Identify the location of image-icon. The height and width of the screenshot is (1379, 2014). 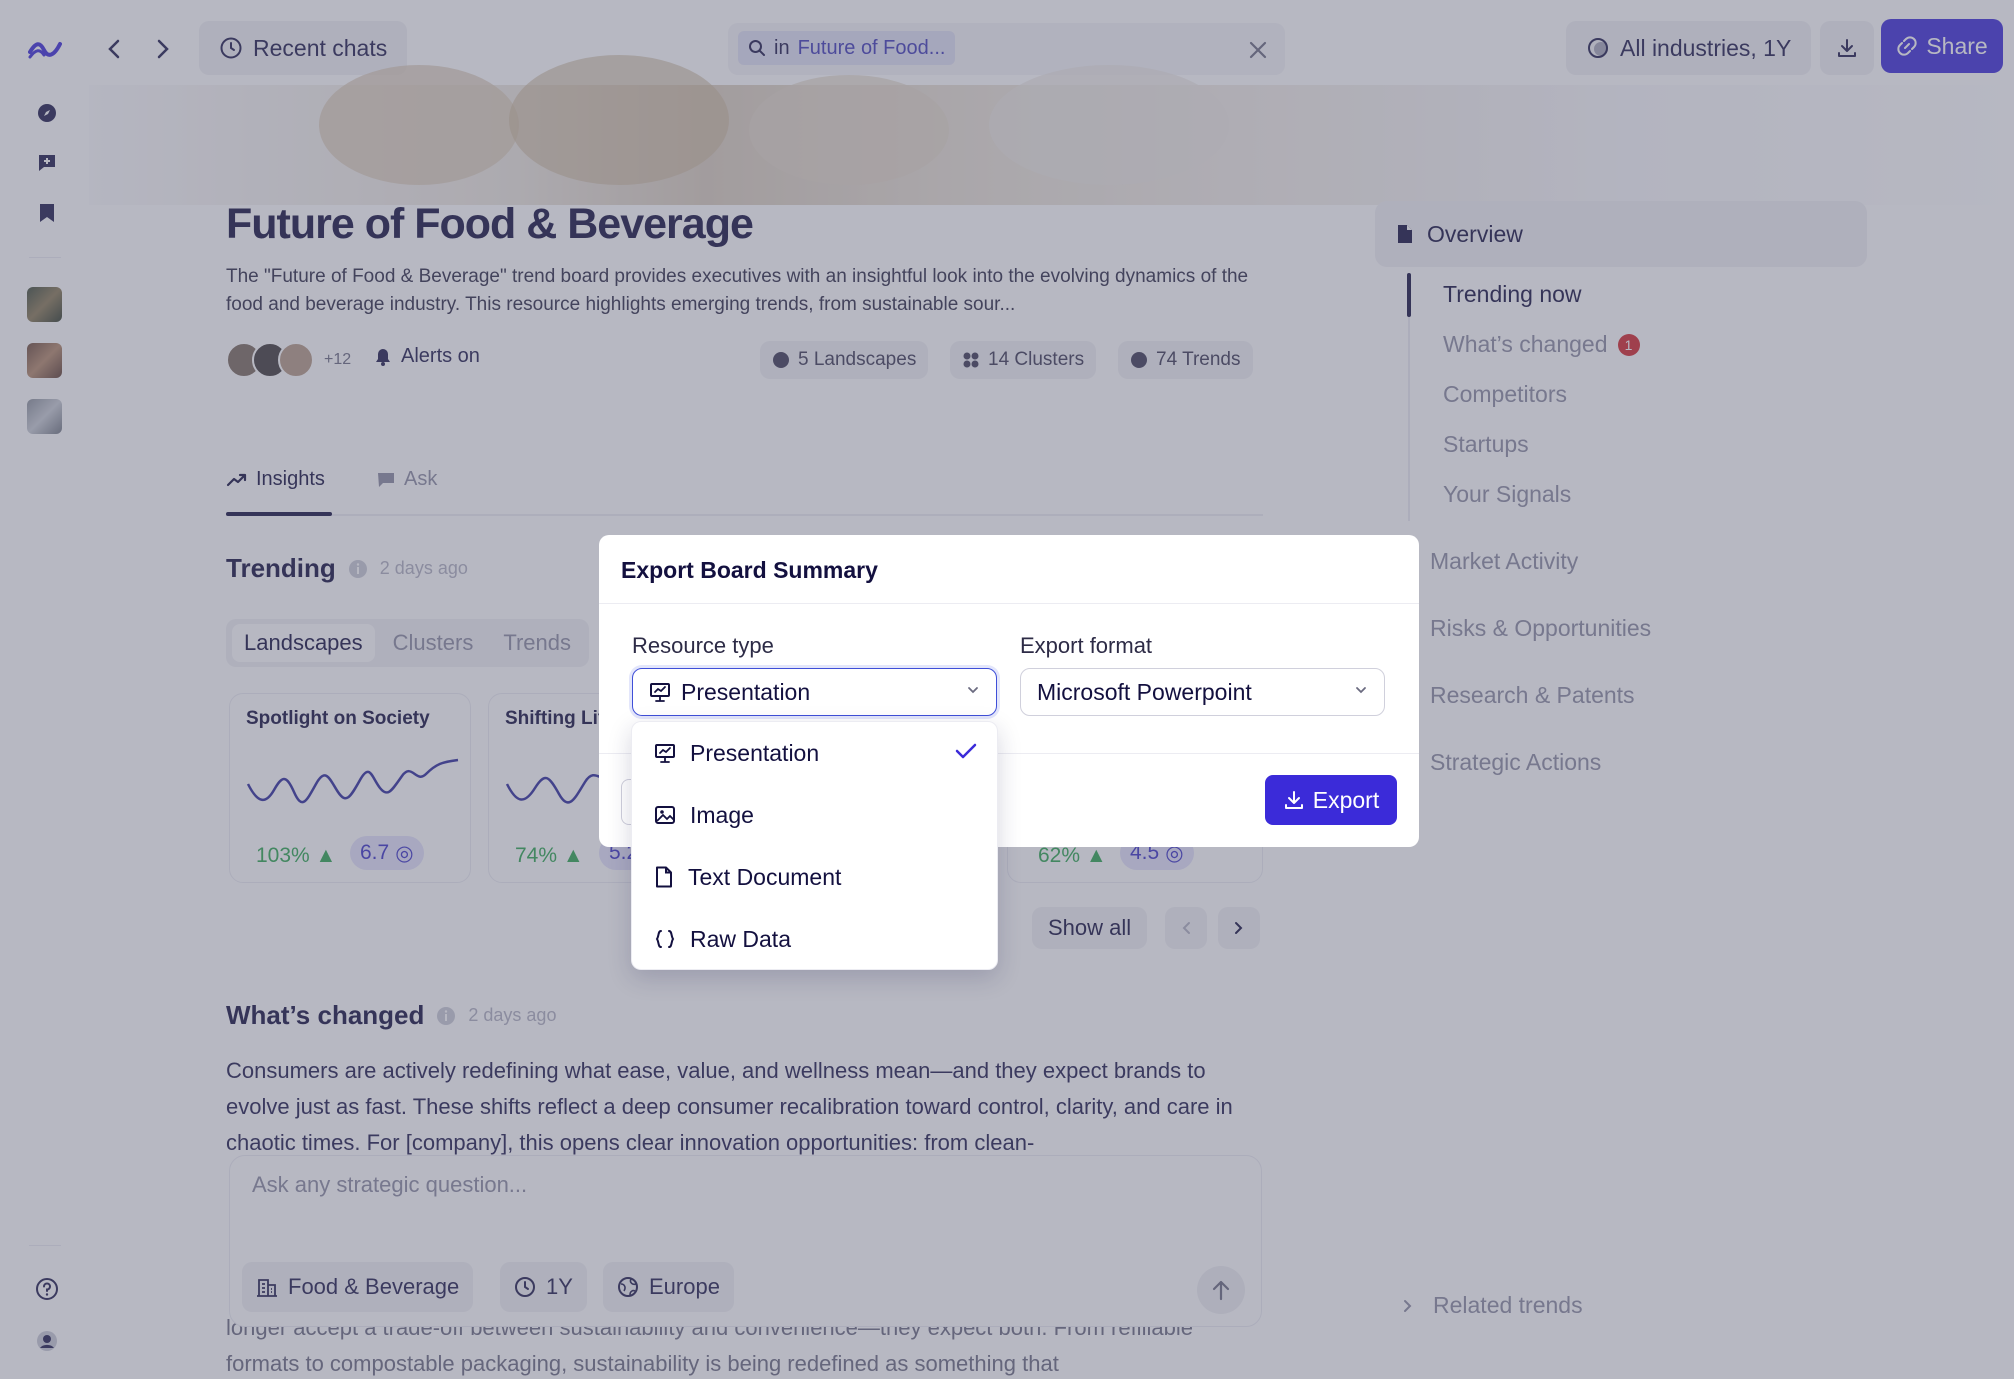
(665, 815).